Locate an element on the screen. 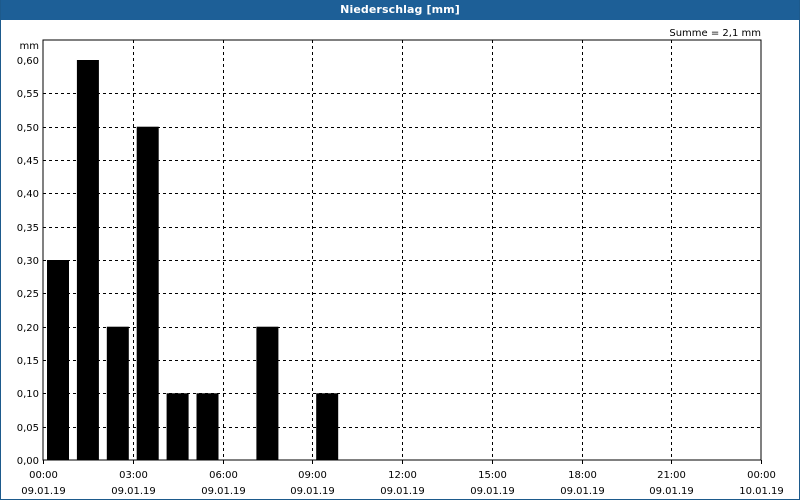 The width and height of the screenshot is (800, 500). x-tick-time-label: 03:00 is located at coordinates (133, 475).